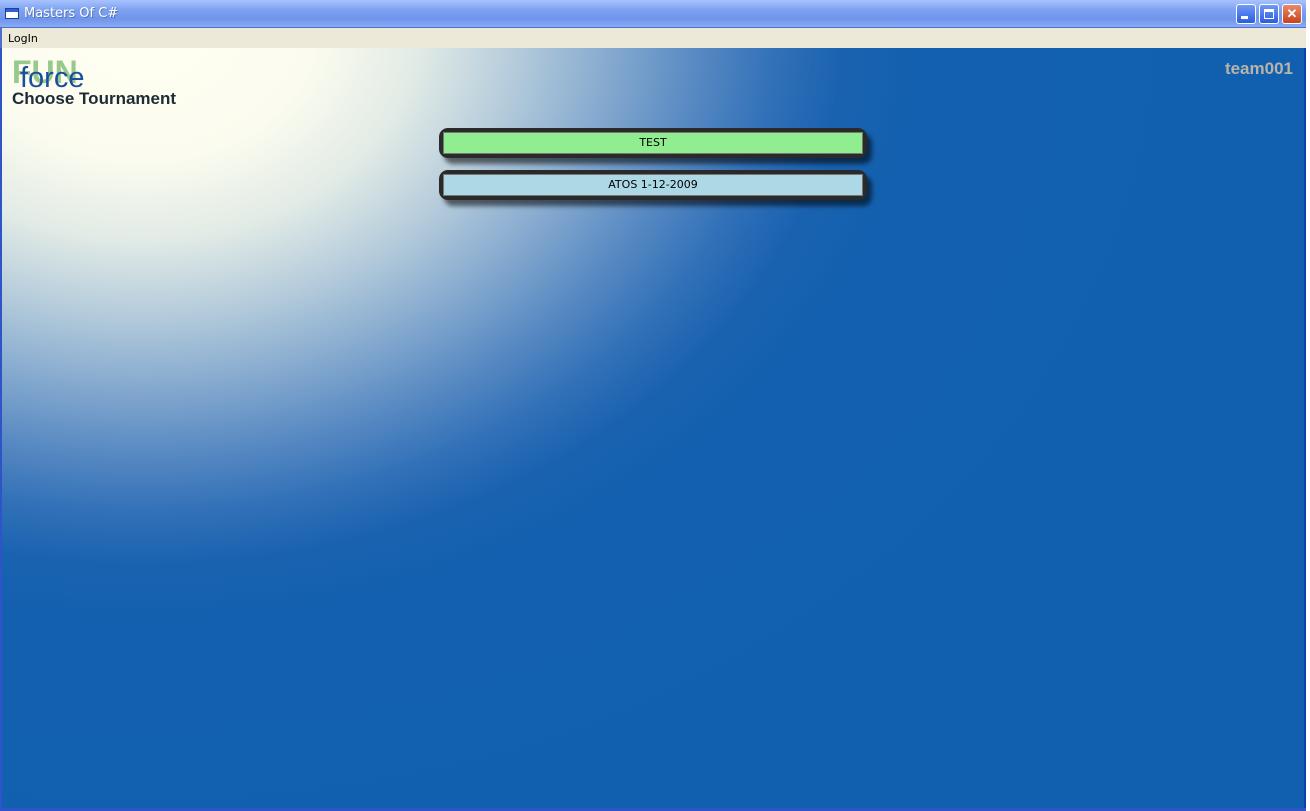  Describe the element at coordinates (12, 13) in the screenshot. I see `app-window-icon` at that location.